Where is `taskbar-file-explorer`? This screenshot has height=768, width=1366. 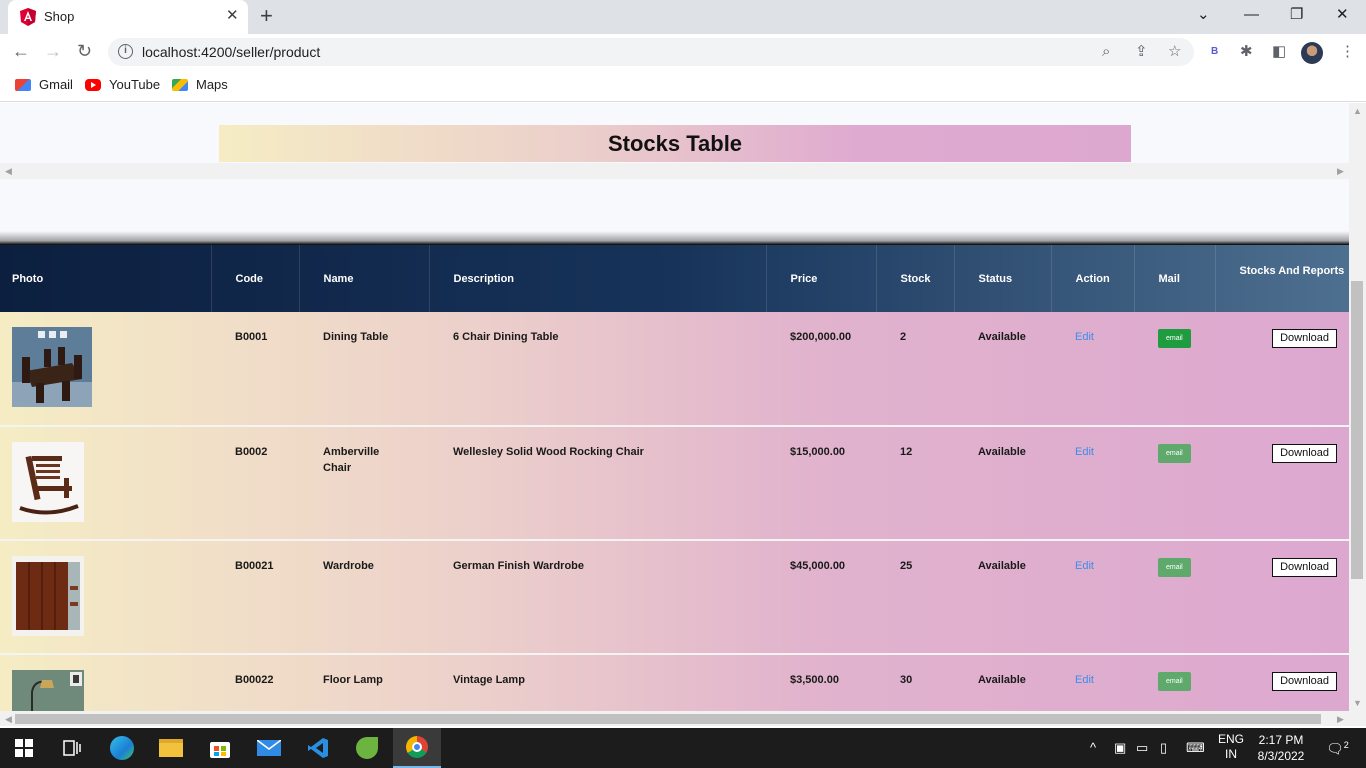 taskbar-file-explorer is located at coordinates (171, 748).